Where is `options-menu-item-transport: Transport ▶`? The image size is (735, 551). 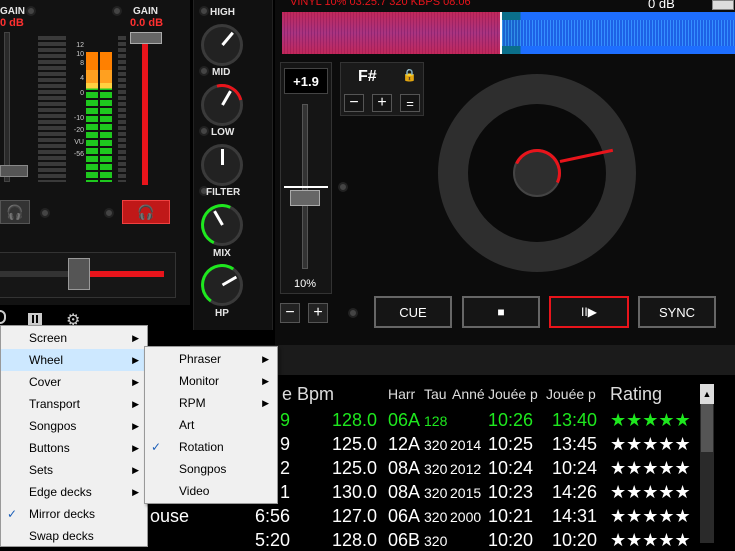
options-menu-item-transport: Transport ▶ is located at coordinates (74, 404).